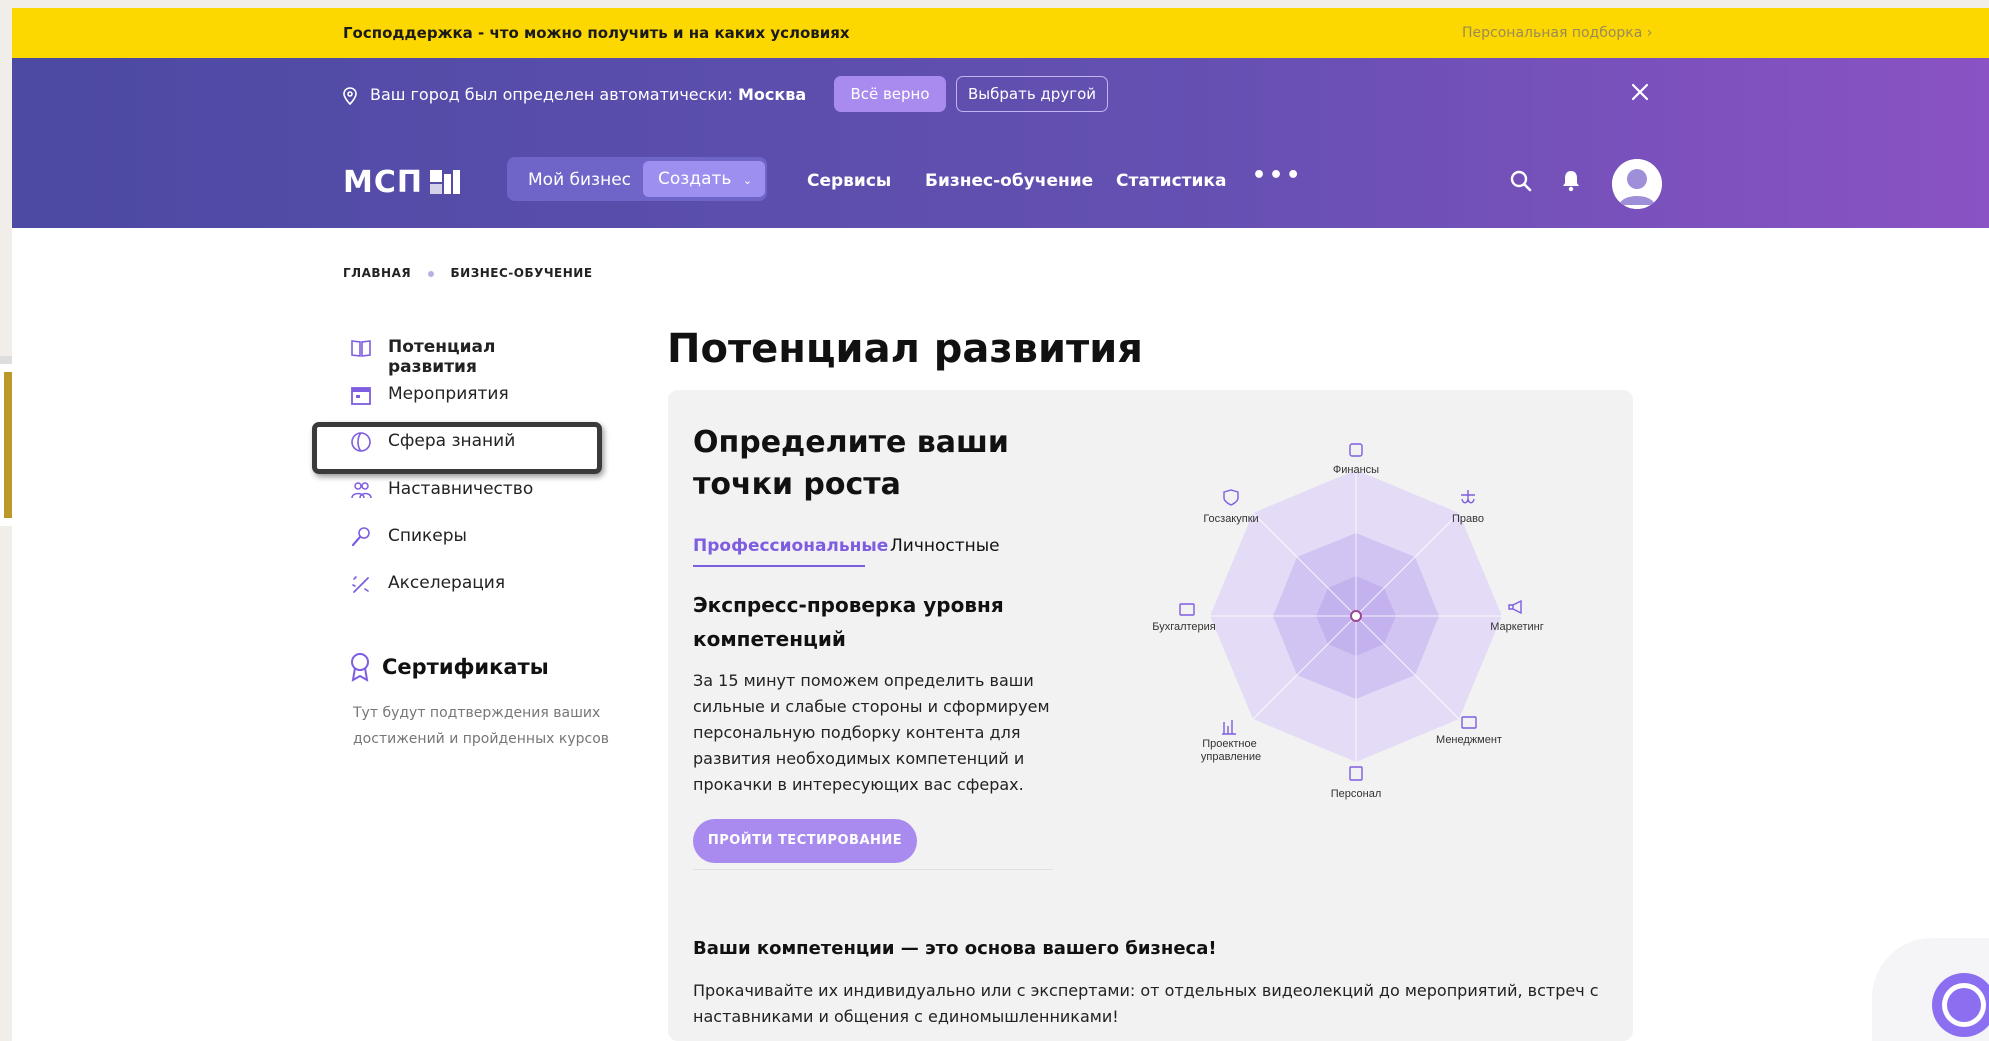  What do you see at coordinates (1032, 94) in the screenshot?
I see `choose-city-button: Выбрать другой` at bounding box center [1032, 94].